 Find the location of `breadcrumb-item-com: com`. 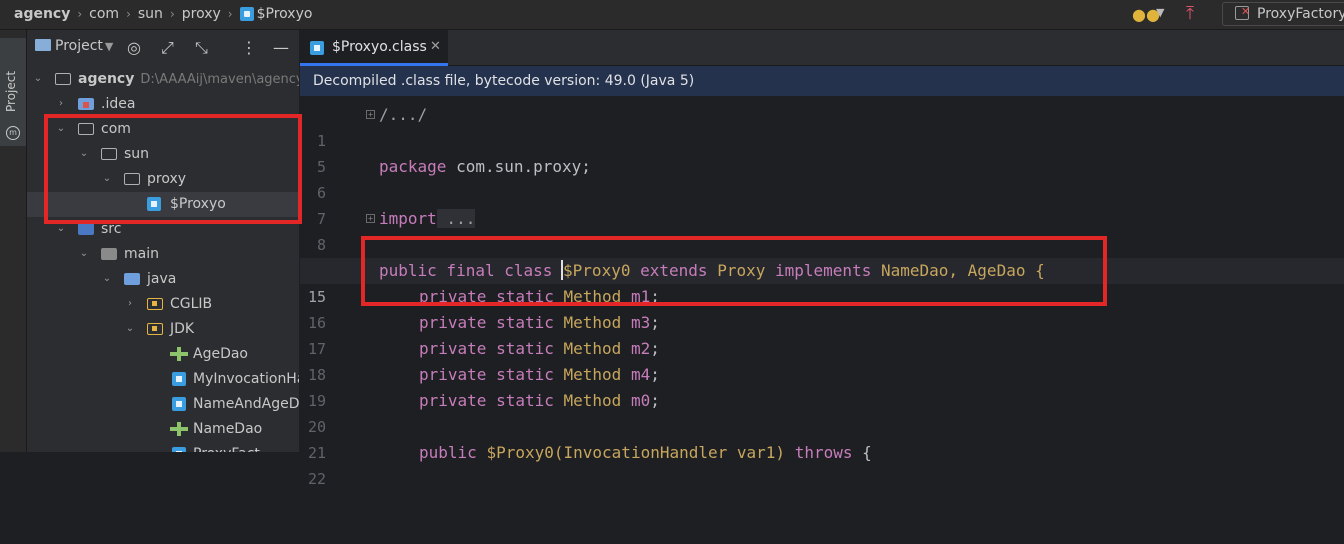

breadcrumb-item-com: com is located at coordinates (104, 14).